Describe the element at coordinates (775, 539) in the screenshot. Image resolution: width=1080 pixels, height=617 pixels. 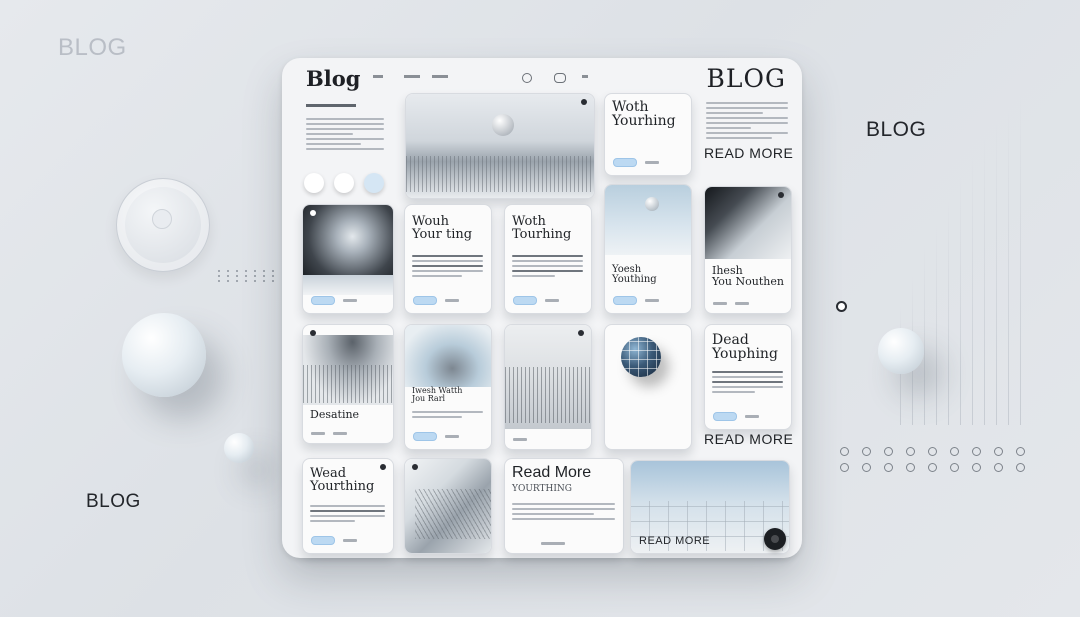
I see `play-button` at that location.